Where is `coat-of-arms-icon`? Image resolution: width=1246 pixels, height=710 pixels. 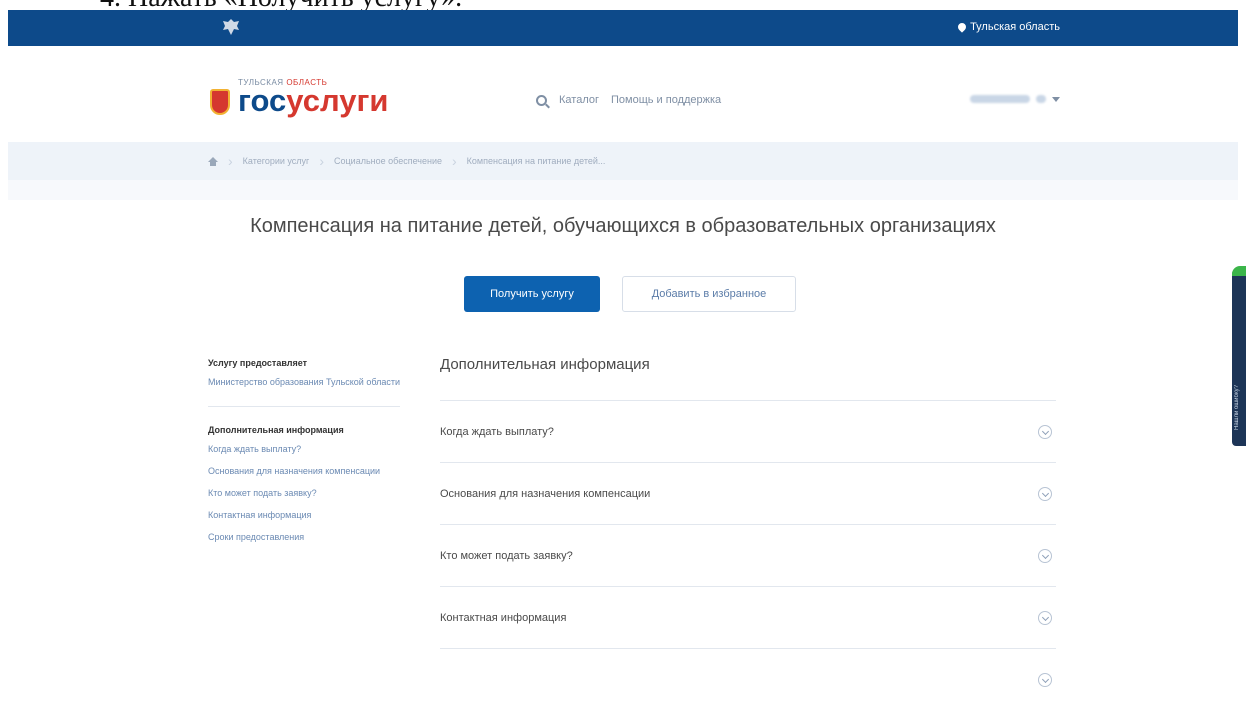
coat-of-arms-icon is located at coordinates (231, 27).